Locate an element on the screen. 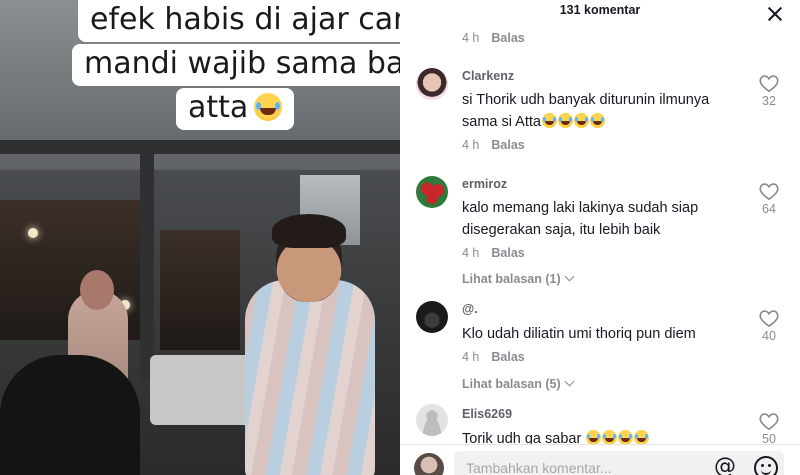 The image size is (800, 475). comment-text: Torik udh ga sabar is located at coordinates (602, 436).